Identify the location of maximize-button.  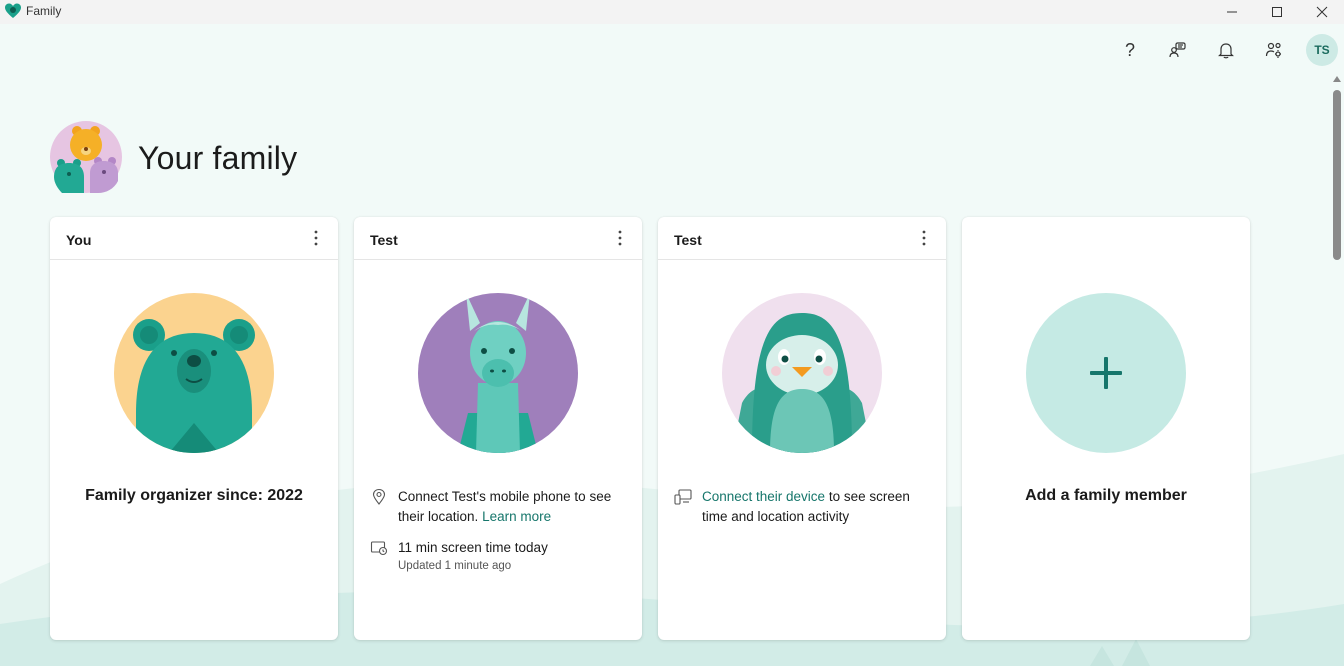
(1277, 12).